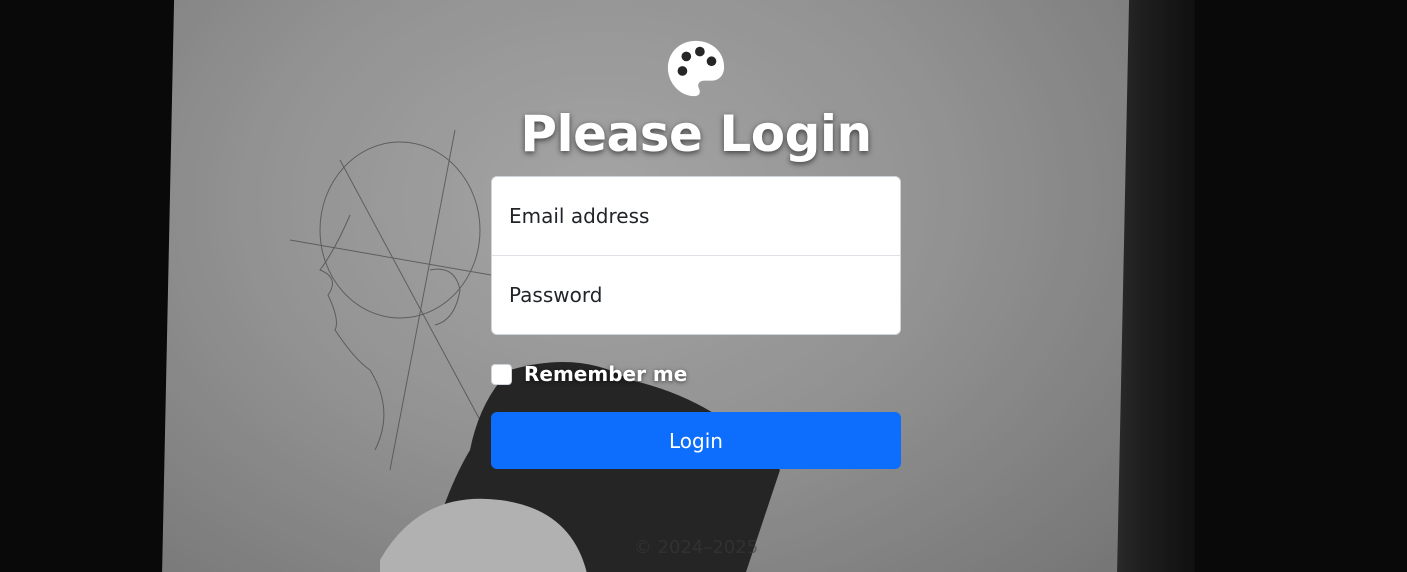 This screenshot has height=572, width=1407. I want to click on remember-me-label: Remember me, so click(605, 374).